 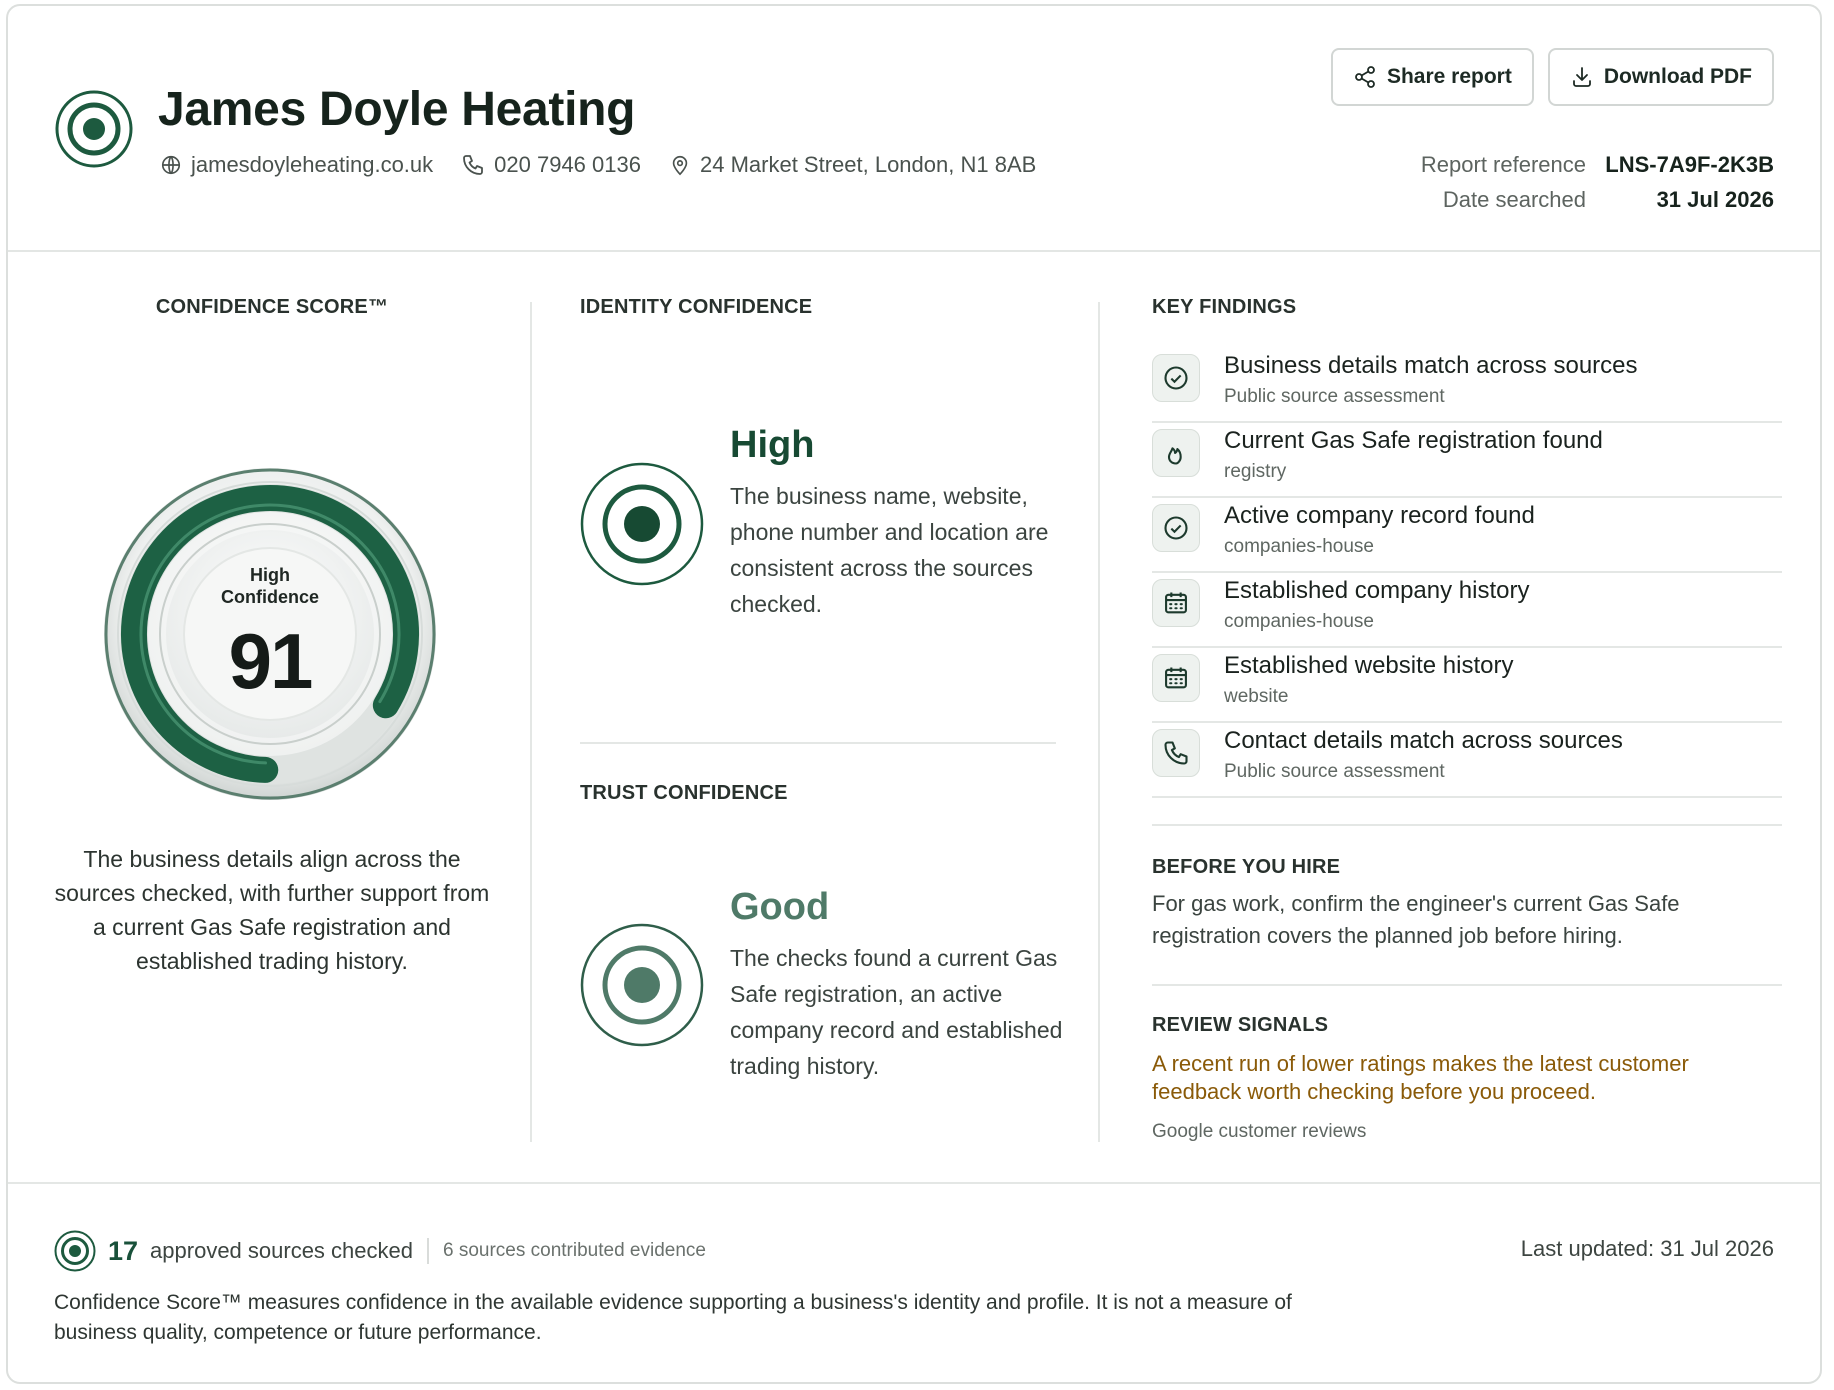 What do you see at coordinates (1224, 307) in the screenshot?
I see `key-findings-title: KEY FINDINGS` at bounding box center [1224, 307].